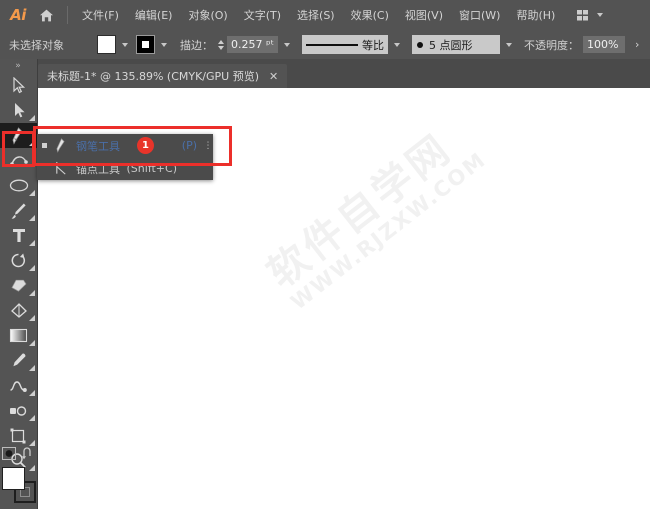  What do you see at coordinates (44, 168) in the screenshot?
I see `unselected-bullet-icon` at bounding box center [44, 168].